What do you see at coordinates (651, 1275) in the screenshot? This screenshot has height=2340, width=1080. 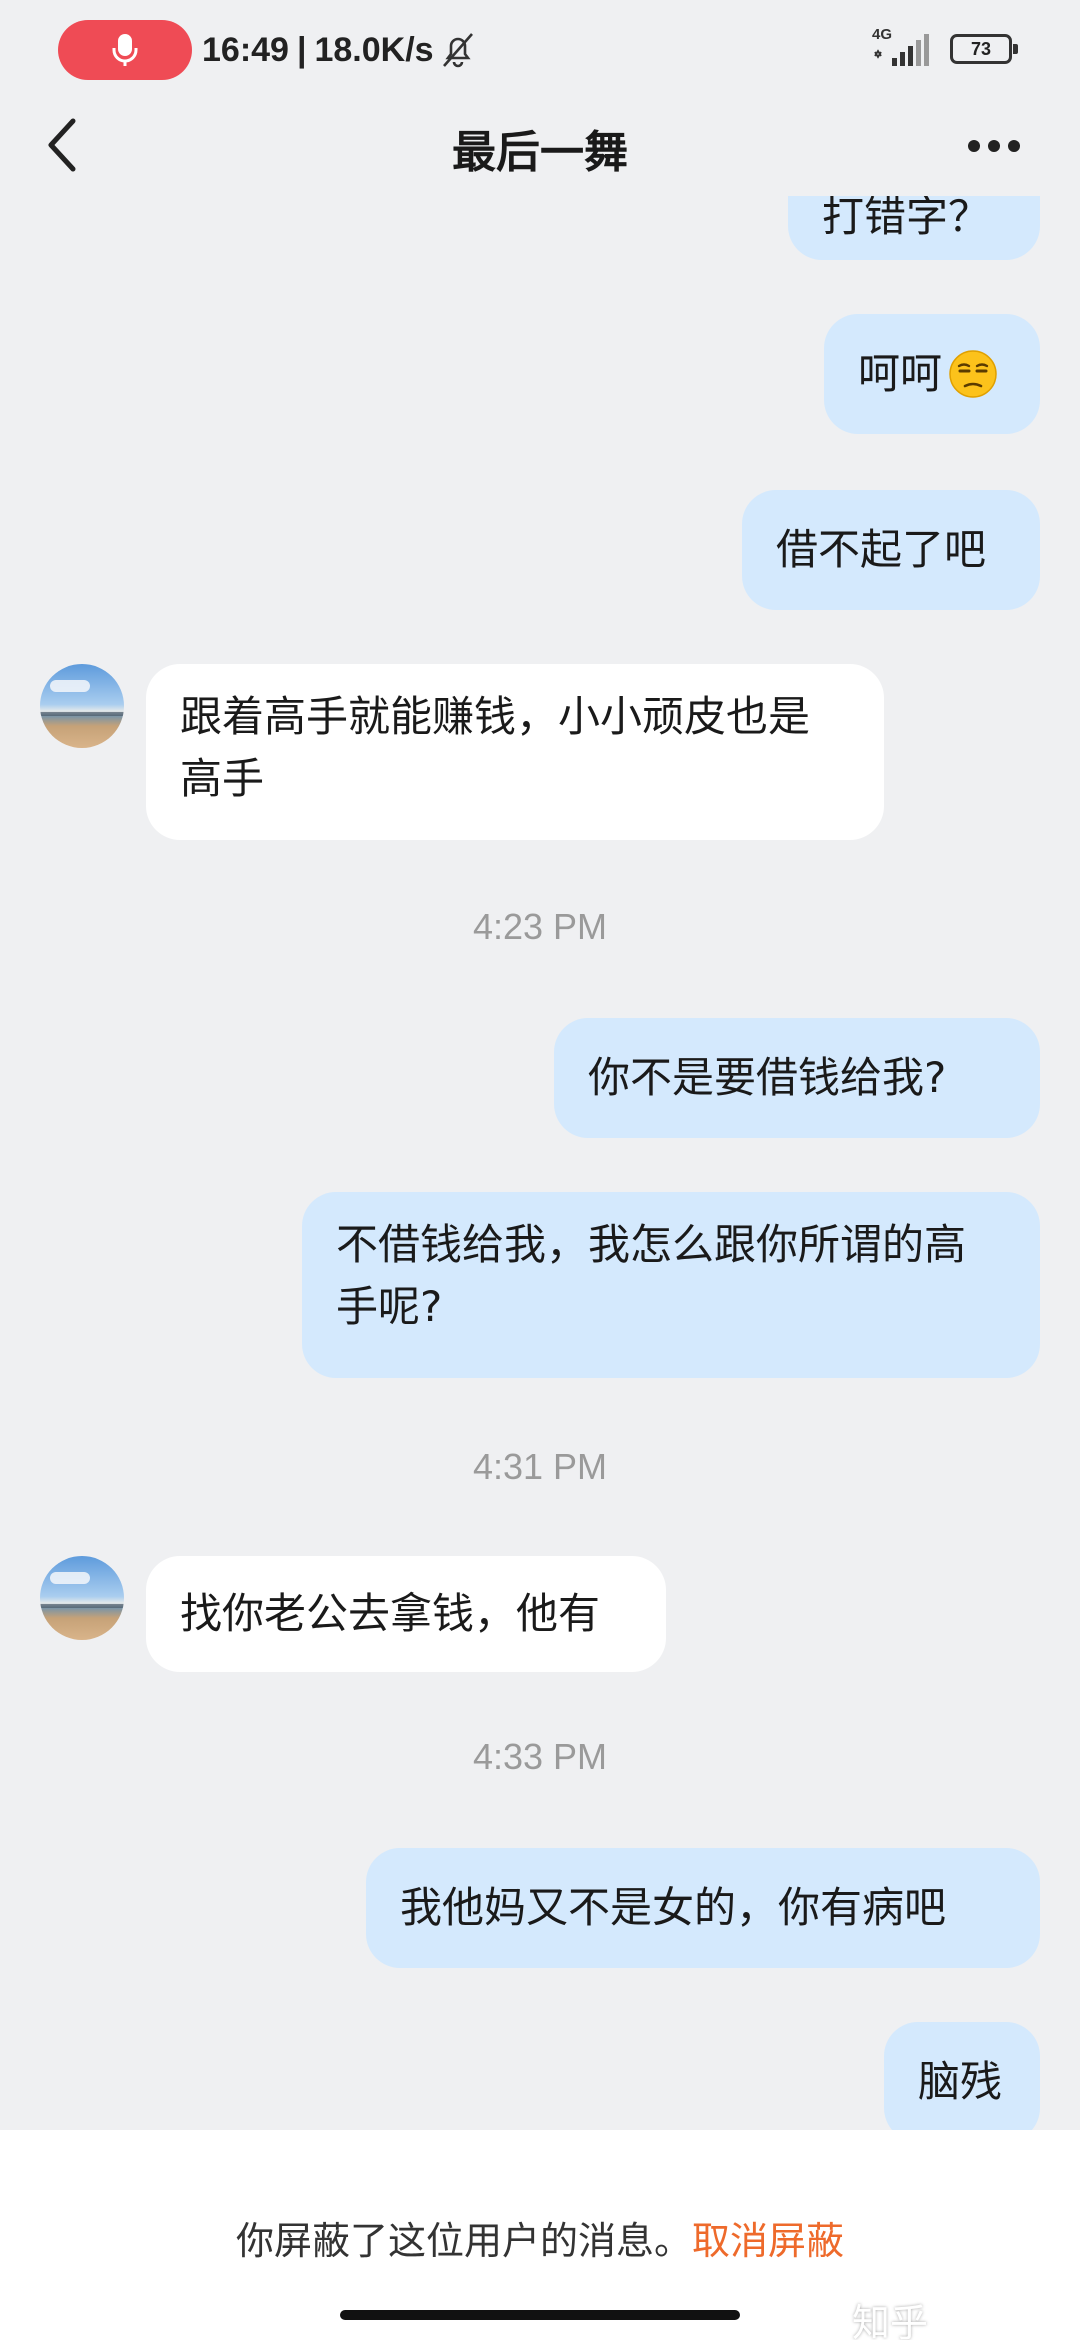 I see `message-text: 不借钱给我，我怎么跟你所谓的高手呢?` at bounding box center [651, 1275].